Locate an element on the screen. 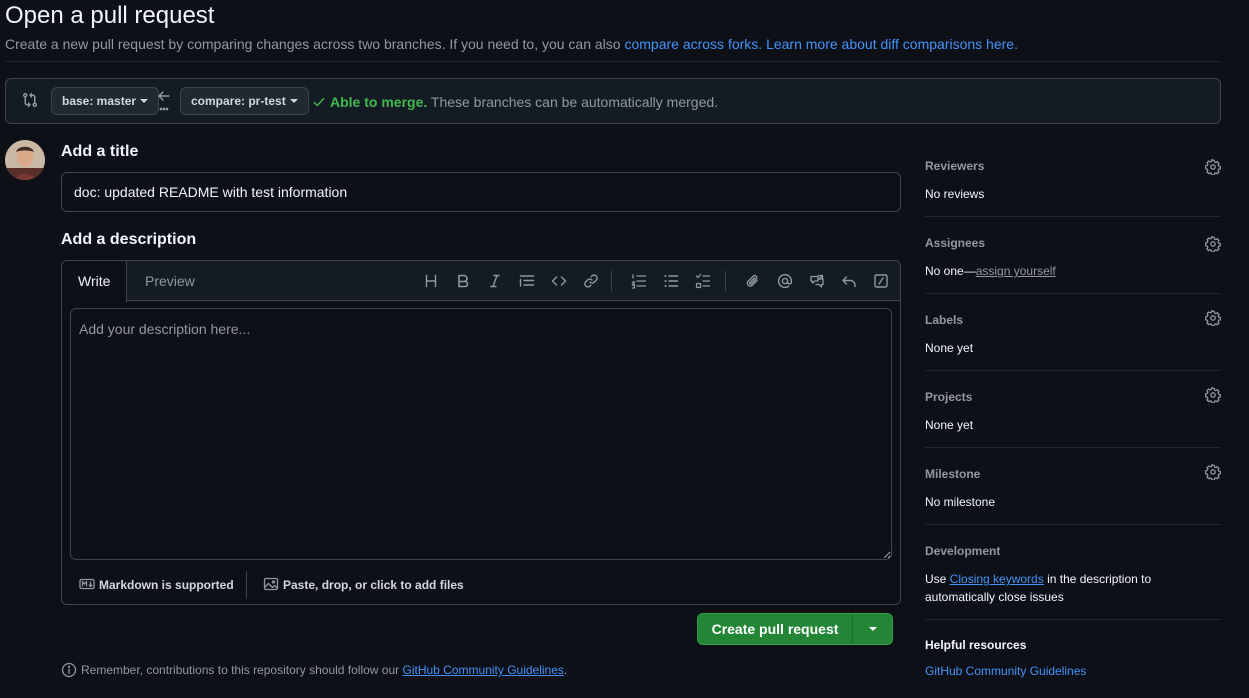 This screenshot has width=1249, height=698. development-title: Development is located at coordinates (963, 551).